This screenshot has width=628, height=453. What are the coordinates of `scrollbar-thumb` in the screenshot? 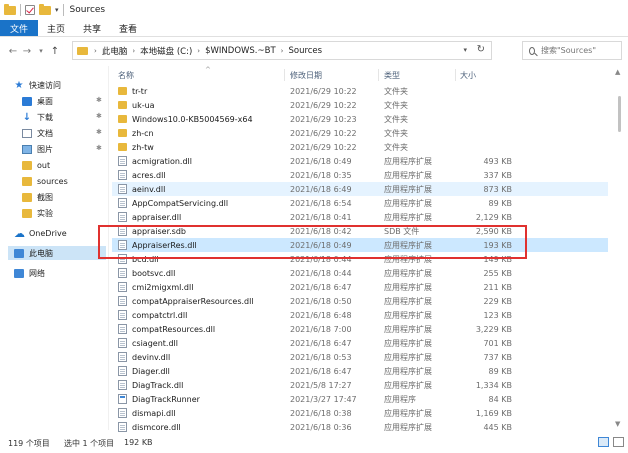 It's located at (619, 114).